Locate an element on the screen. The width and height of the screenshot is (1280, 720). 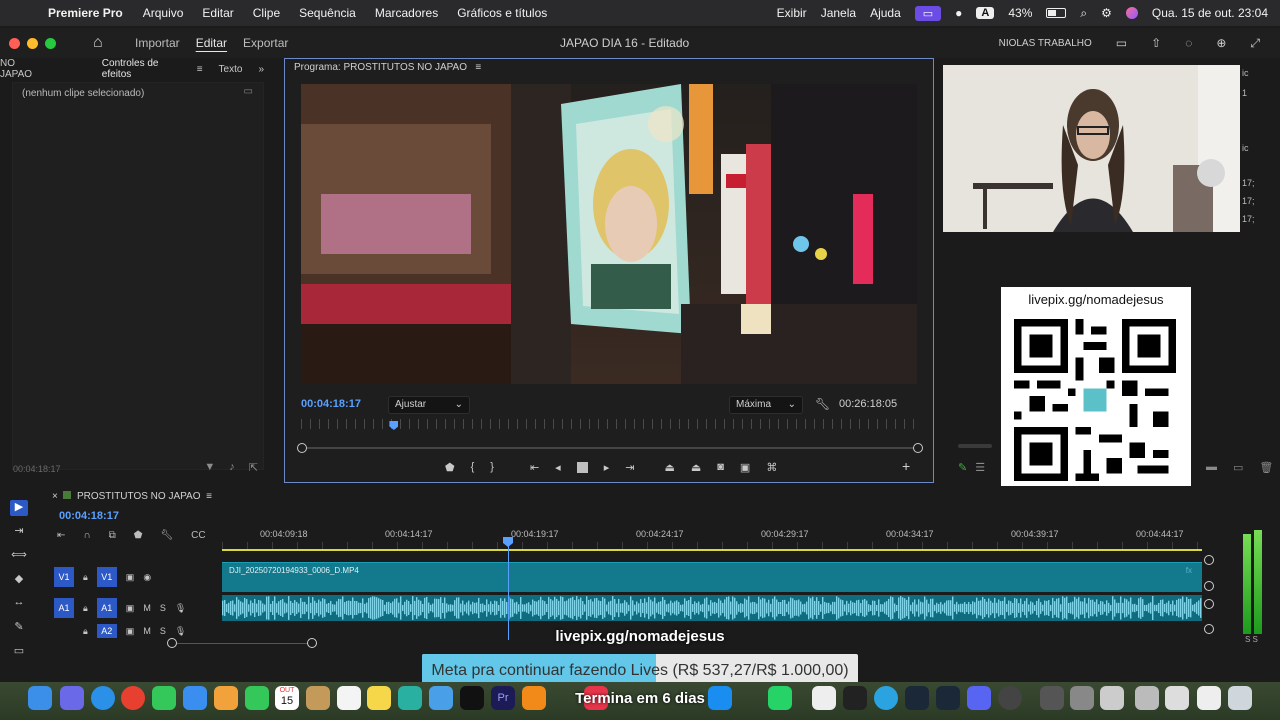
meter-labels: S S is located at coordinates (1251, 639).